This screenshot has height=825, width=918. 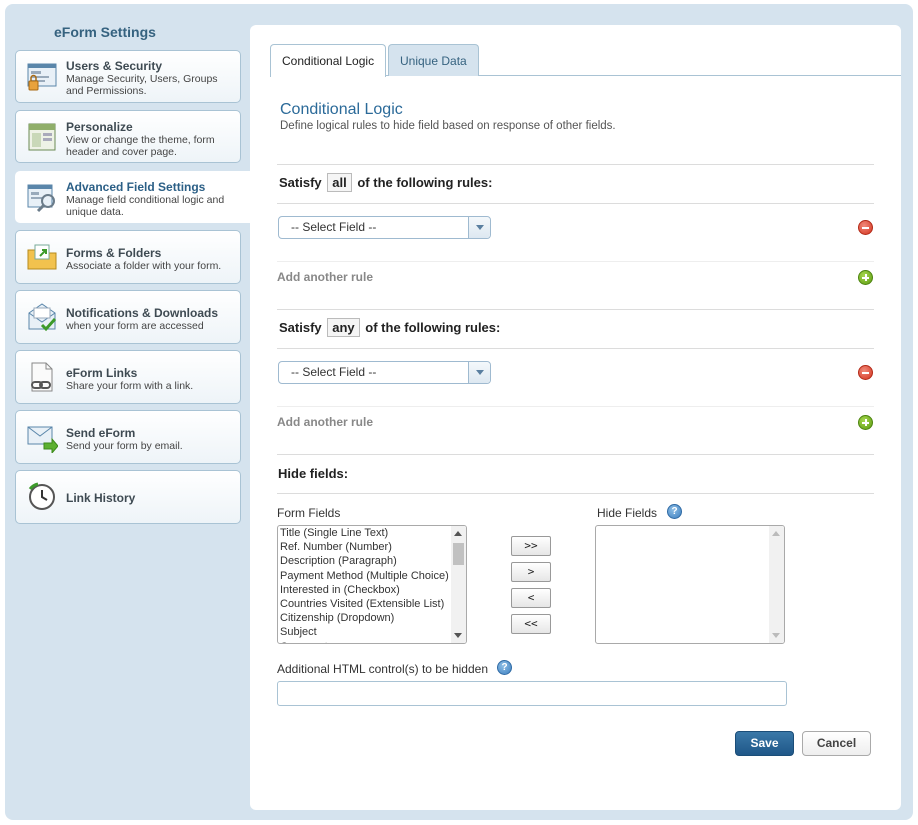 I want to click on scroll-thumb, so click(x=458, y=554).